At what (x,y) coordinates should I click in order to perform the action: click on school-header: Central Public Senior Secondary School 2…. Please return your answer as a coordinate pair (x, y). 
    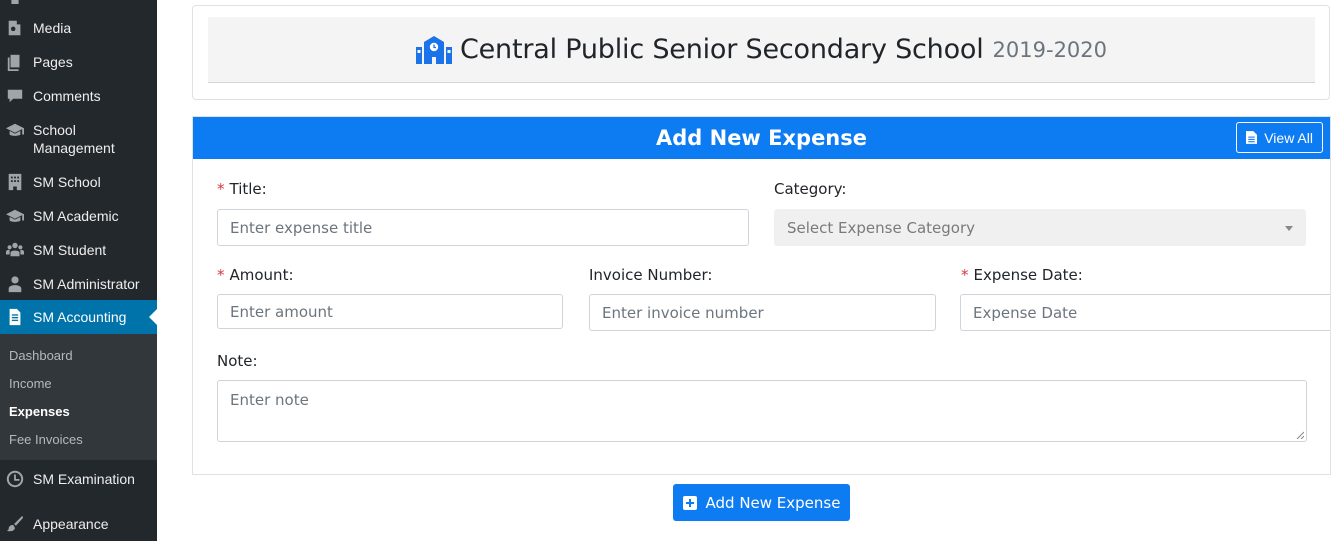
    Looking at the image, I should click on (761, 50).